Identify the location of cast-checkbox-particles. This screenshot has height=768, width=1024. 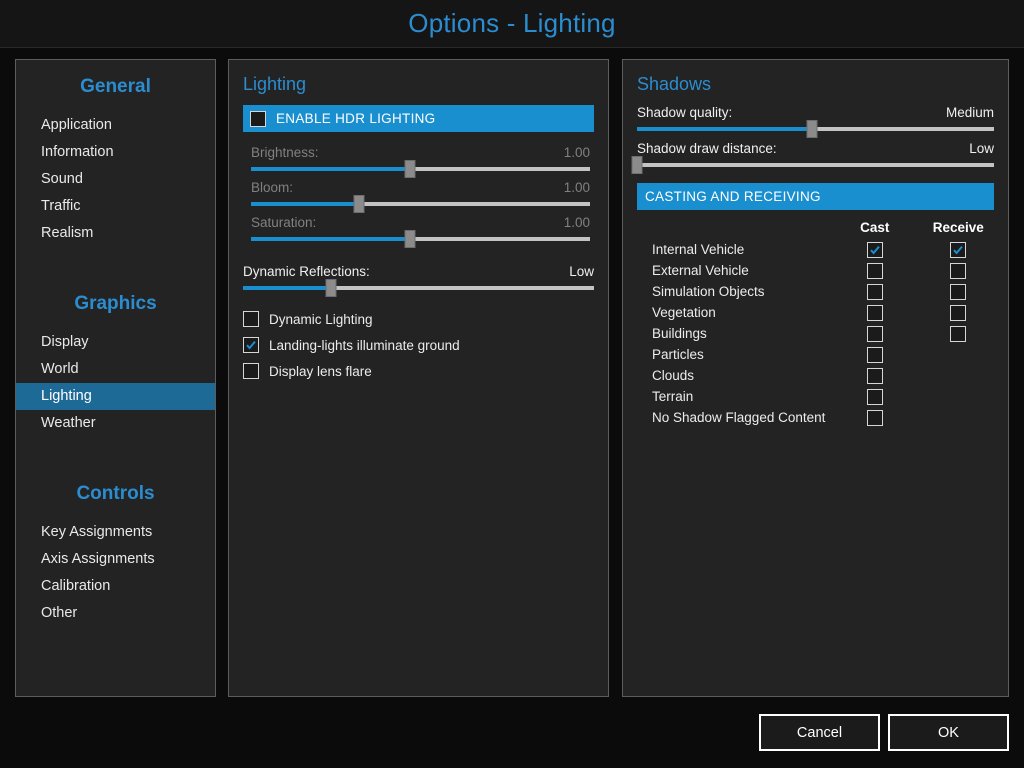
(874, 354).